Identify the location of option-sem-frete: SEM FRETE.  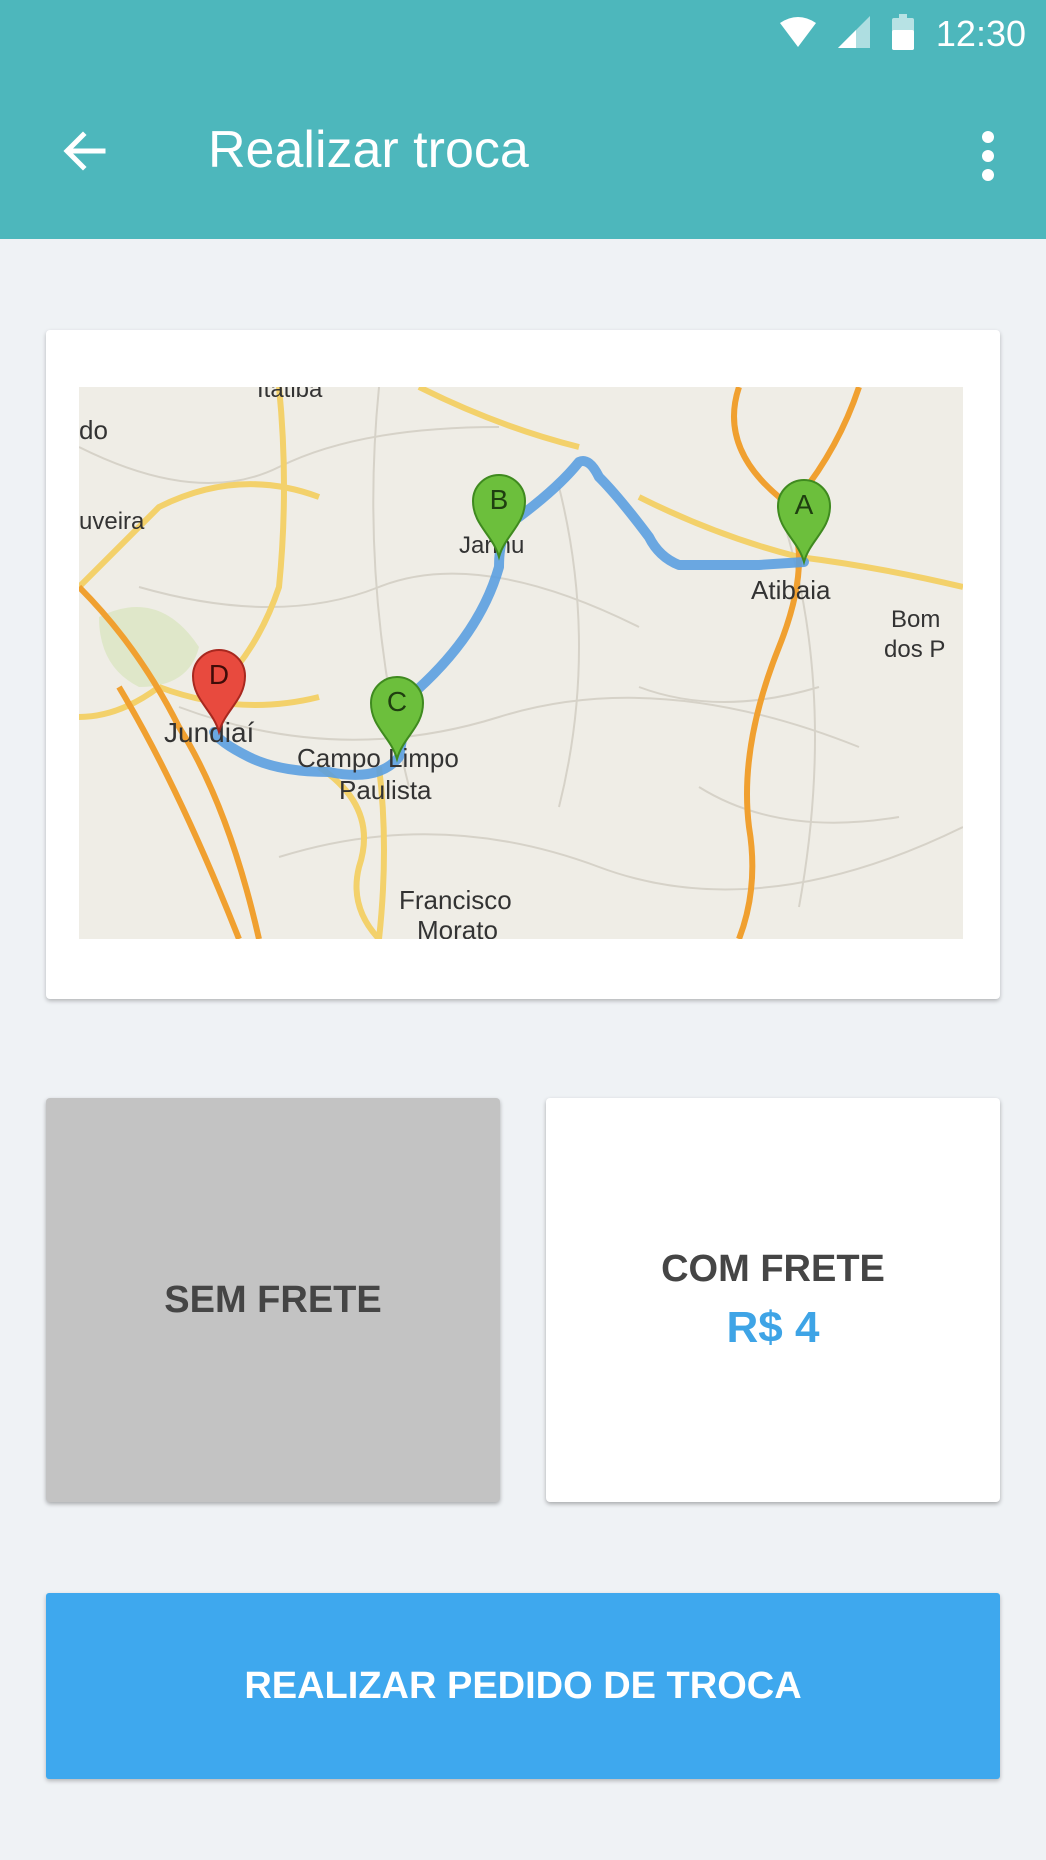
(273, 1300).